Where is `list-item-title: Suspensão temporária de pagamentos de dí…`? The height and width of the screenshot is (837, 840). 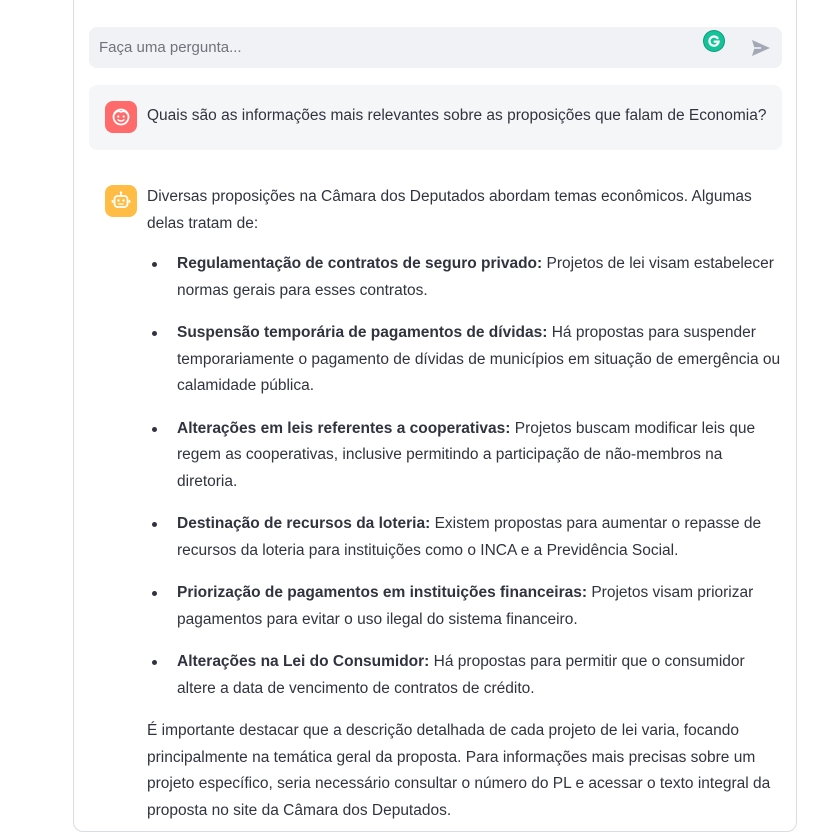
list-item-title: Suspensão temporária de pagamentos de dí… is located at coordinates (362, 332).